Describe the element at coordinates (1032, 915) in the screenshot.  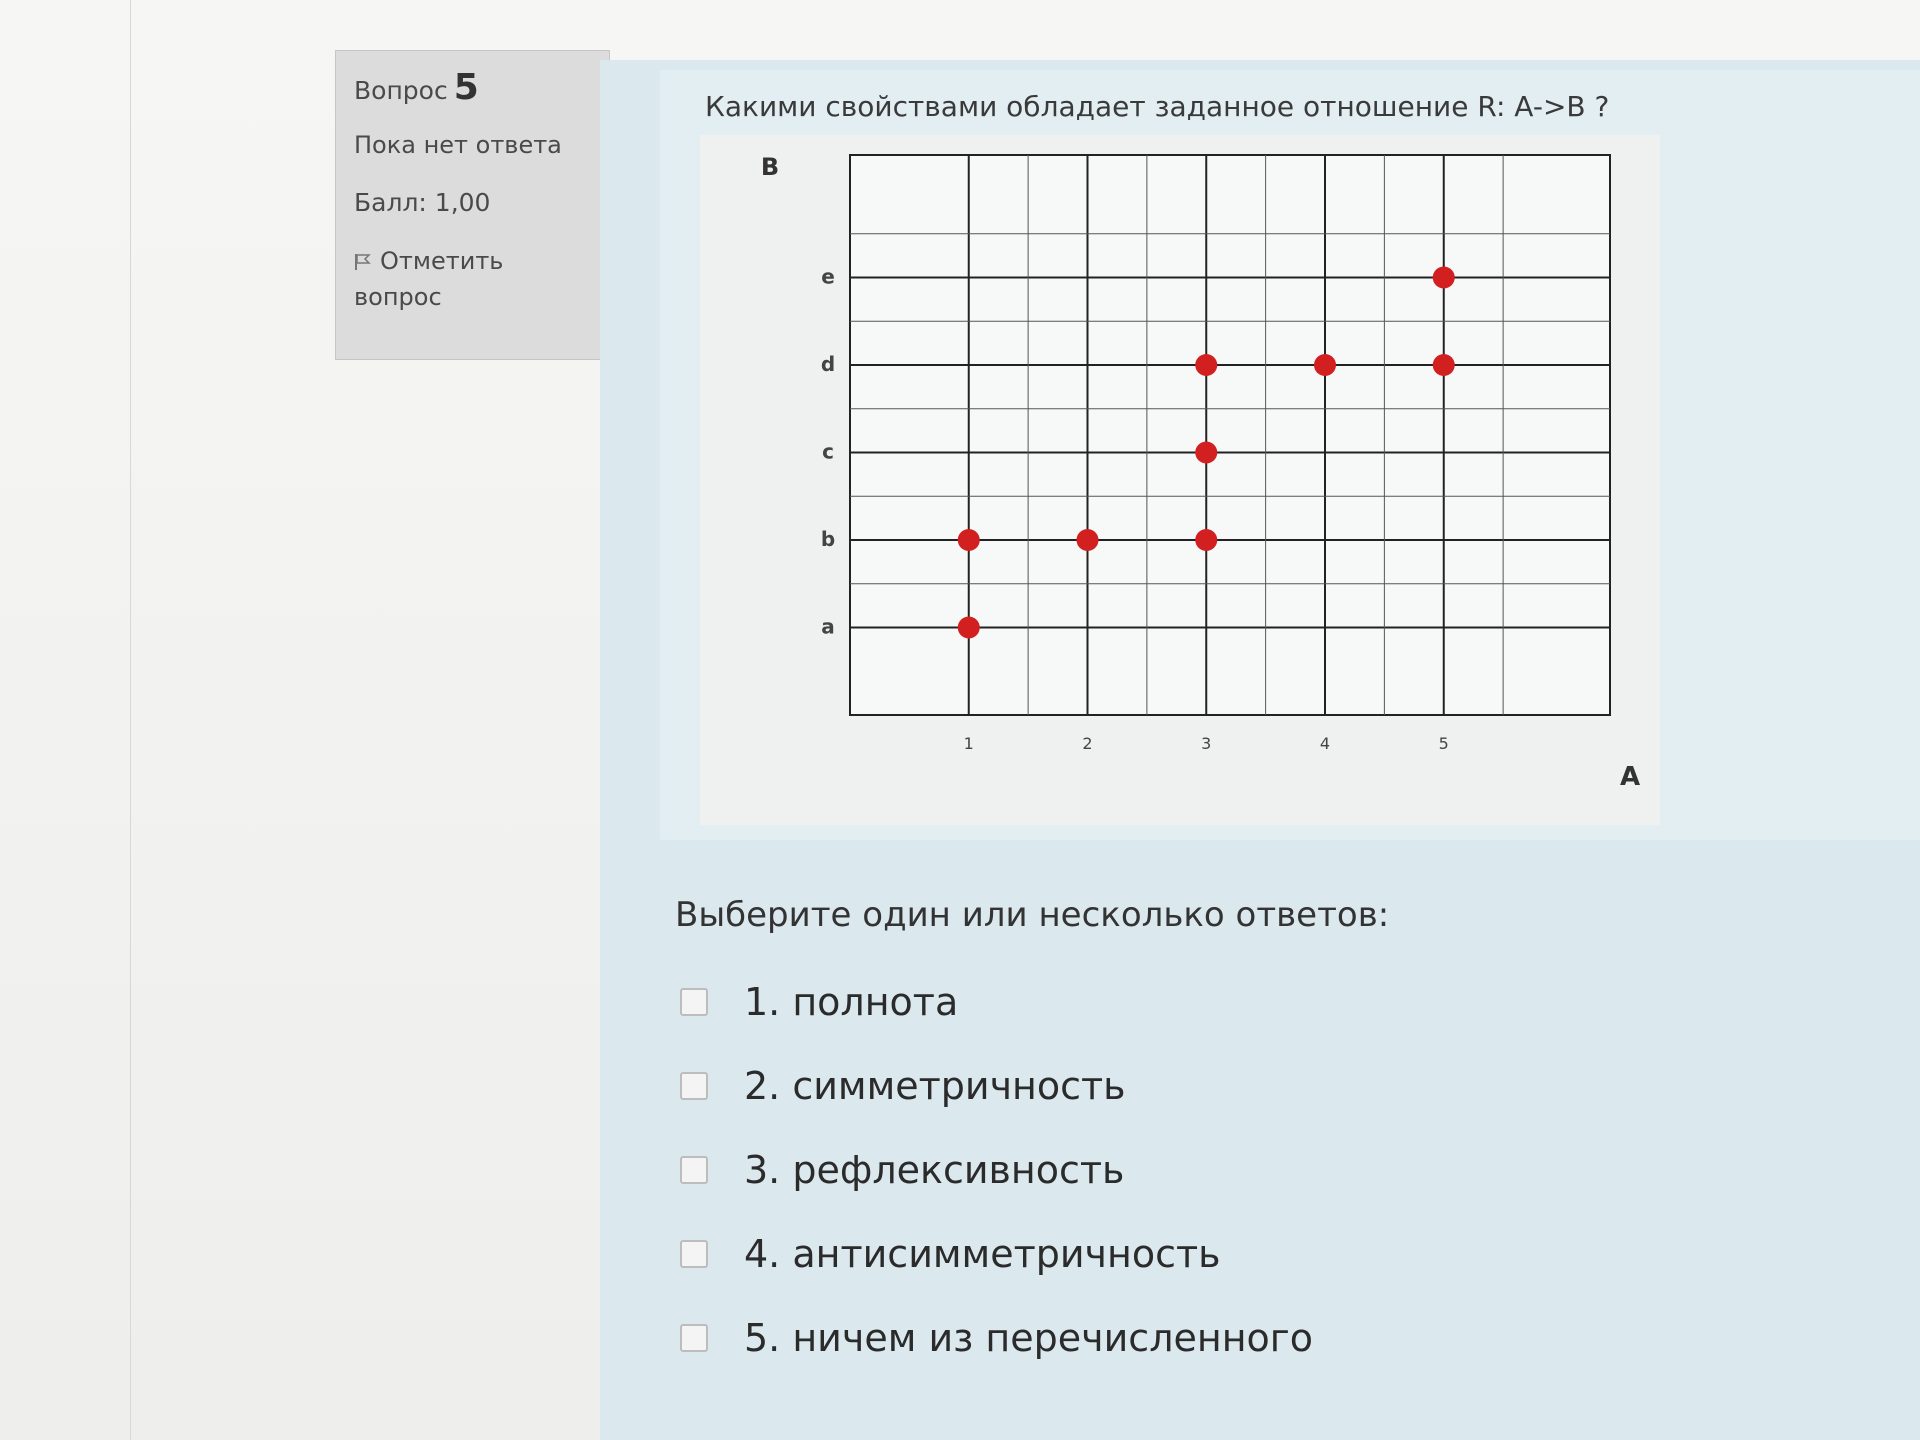
I see `answer-prompt: Выберите один или несколько ответов:` at that location.